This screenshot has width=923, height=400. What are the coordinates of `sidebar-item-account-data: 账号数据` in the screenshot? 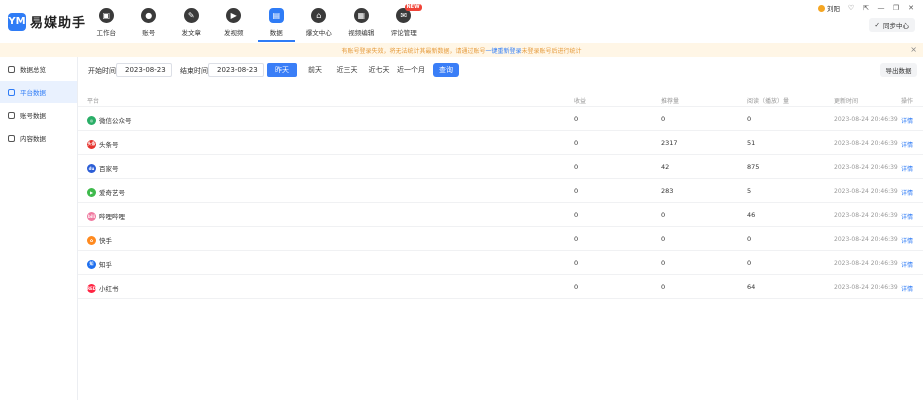 It's located at (38, 115).